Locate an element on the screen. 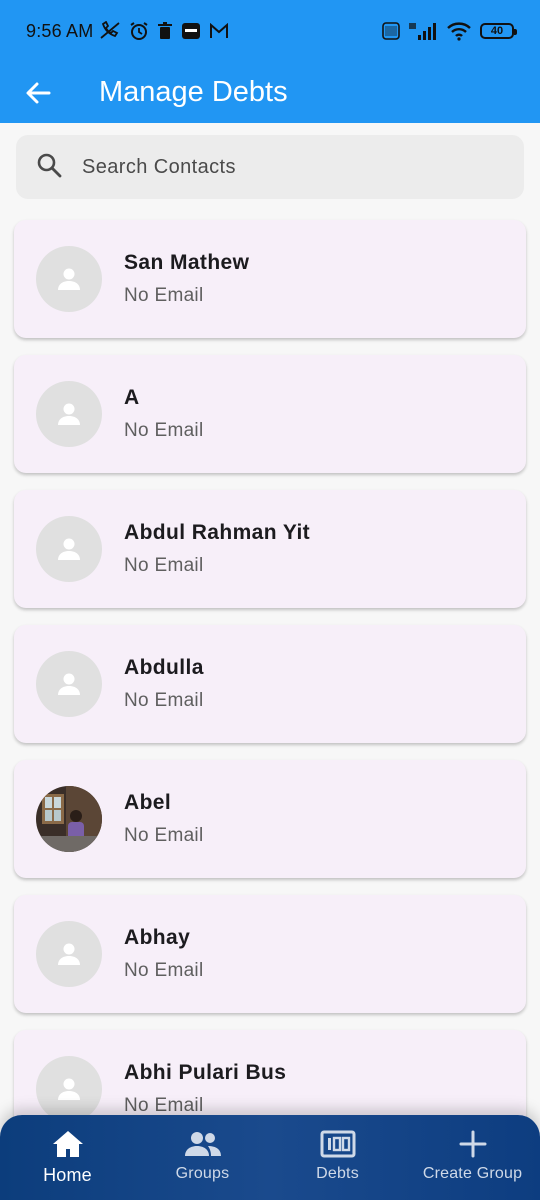 The width and height of the screenshot is (540, 1200). home-icon is located at coordinates (67, 1144).